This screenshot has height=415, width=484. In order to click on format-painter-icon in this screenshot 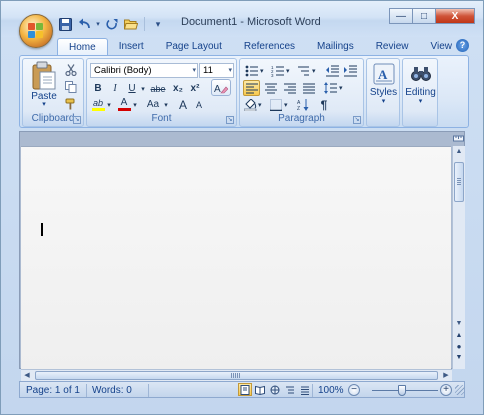, I will do `click(71, 103)`.